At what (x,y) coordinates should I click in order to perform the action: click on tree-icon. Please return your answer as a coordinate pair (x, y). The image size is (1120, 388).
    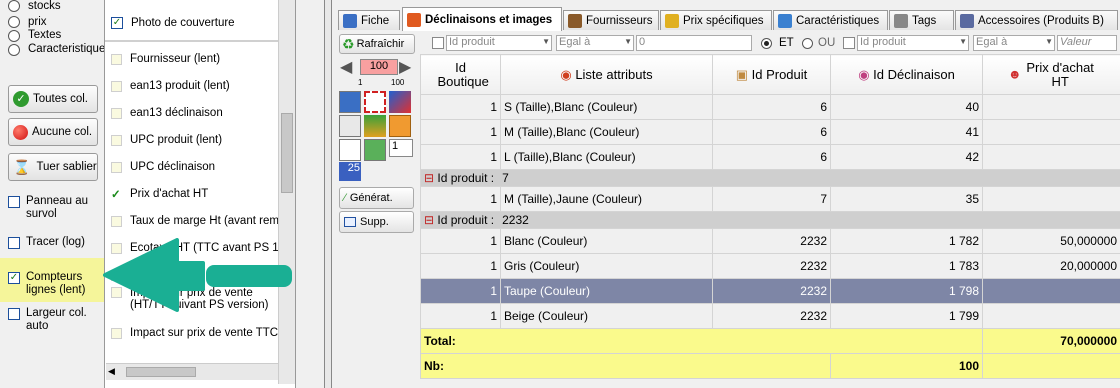
    Looking at the image, I should click on (350, 150).